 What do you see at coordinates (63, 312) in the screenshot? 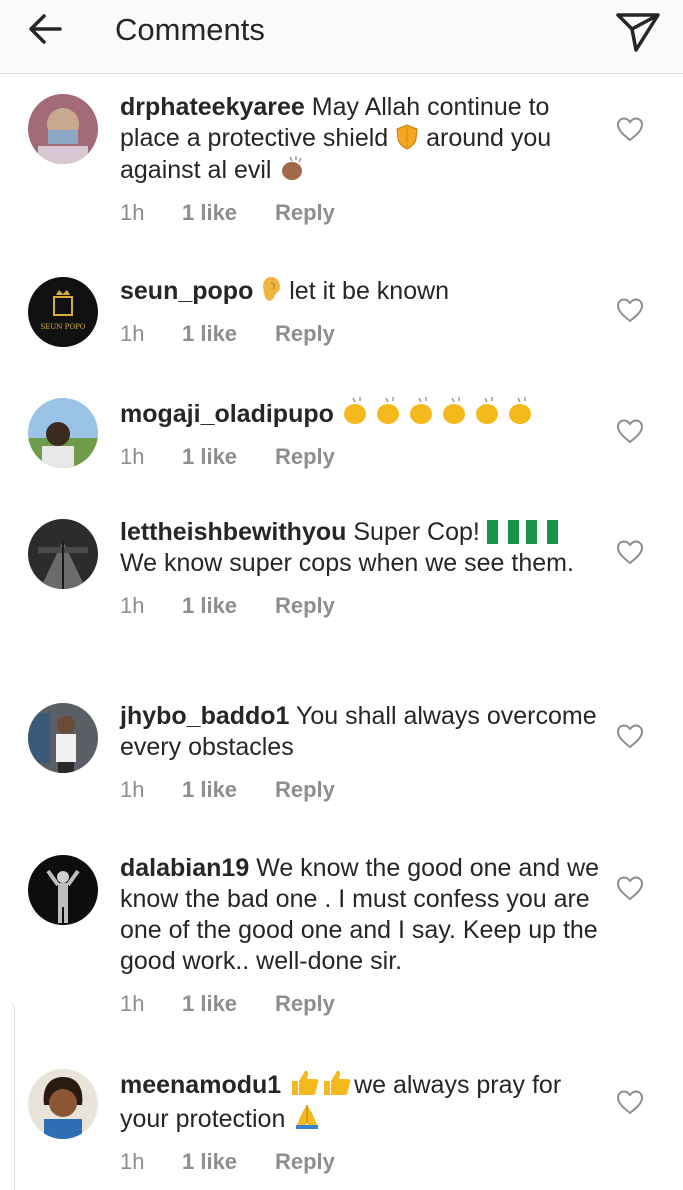
I see `avatar: SEUN POPO` at bounding box center [63, 312].